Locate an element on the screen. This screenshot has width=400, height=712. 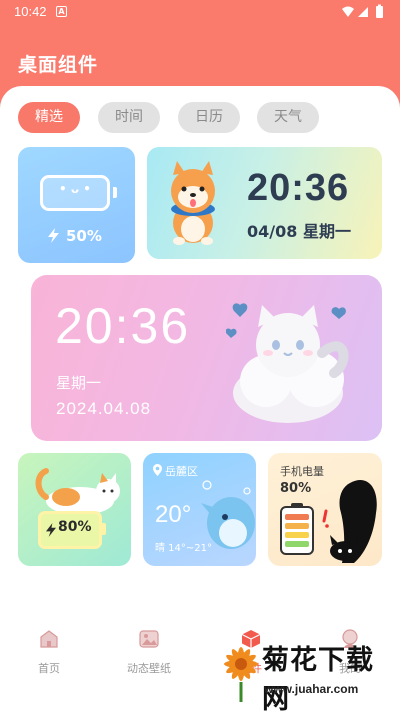
watermark-url: www.juahar.com is located at coordinates (311, 689).